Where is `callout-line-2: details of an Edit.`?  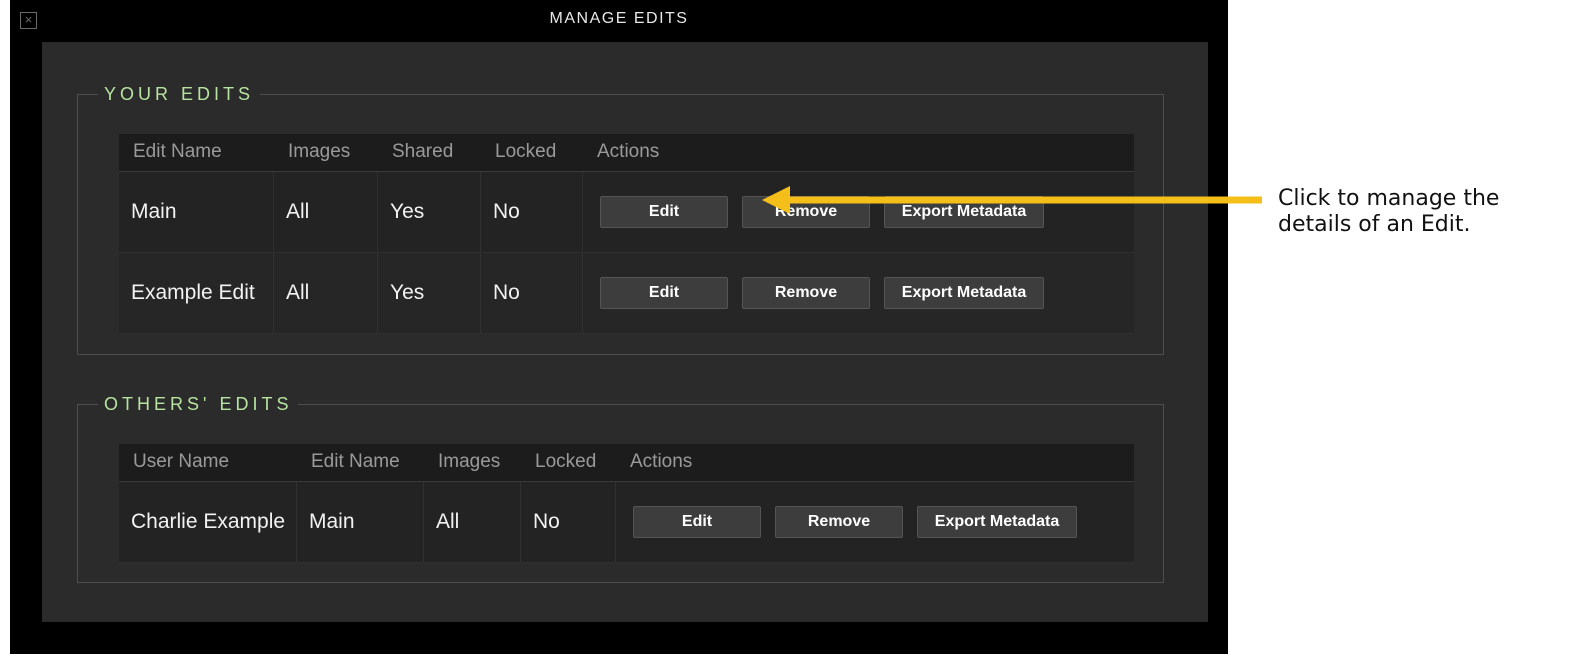
callout-line-2: details of an Edit. is located at coordinates (1374, 224).